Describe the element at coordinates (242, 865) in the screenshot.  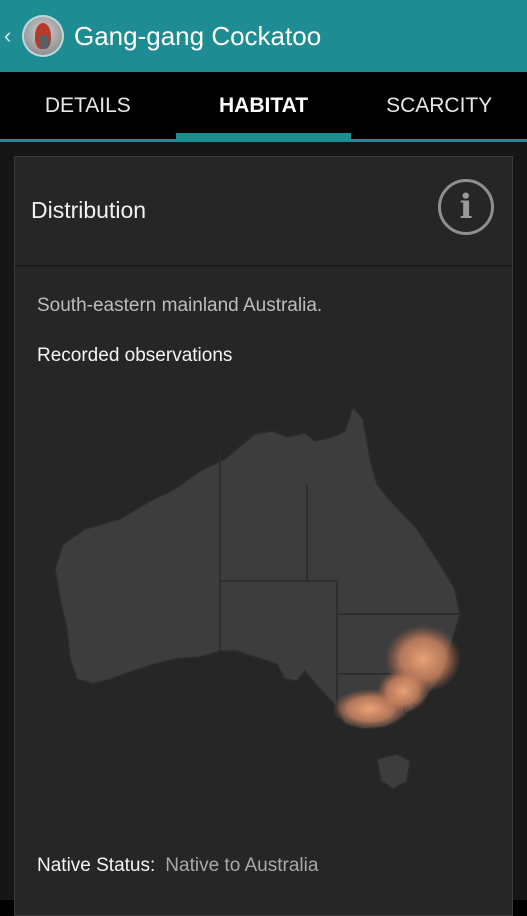
I see `native-status-value: Native to Australia` at that location.